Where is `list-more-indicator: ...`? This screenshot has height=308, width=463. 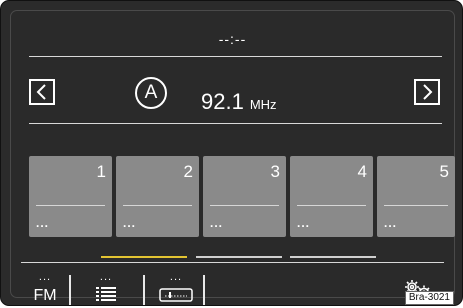 list-more-indicator: ... is located at coordinates (106, 277).